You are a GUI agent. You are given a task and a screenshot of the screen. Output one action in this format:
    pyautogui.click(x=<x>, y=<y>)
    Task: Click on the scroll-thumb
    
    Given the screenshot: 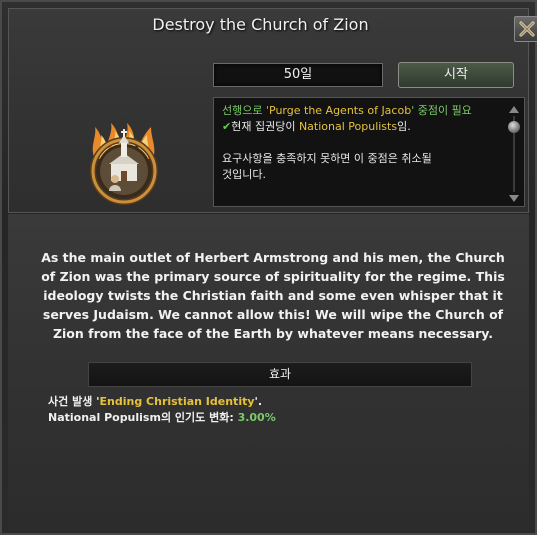 What is the action you would take?
    pyautogui.click(x=514, y=127)
    